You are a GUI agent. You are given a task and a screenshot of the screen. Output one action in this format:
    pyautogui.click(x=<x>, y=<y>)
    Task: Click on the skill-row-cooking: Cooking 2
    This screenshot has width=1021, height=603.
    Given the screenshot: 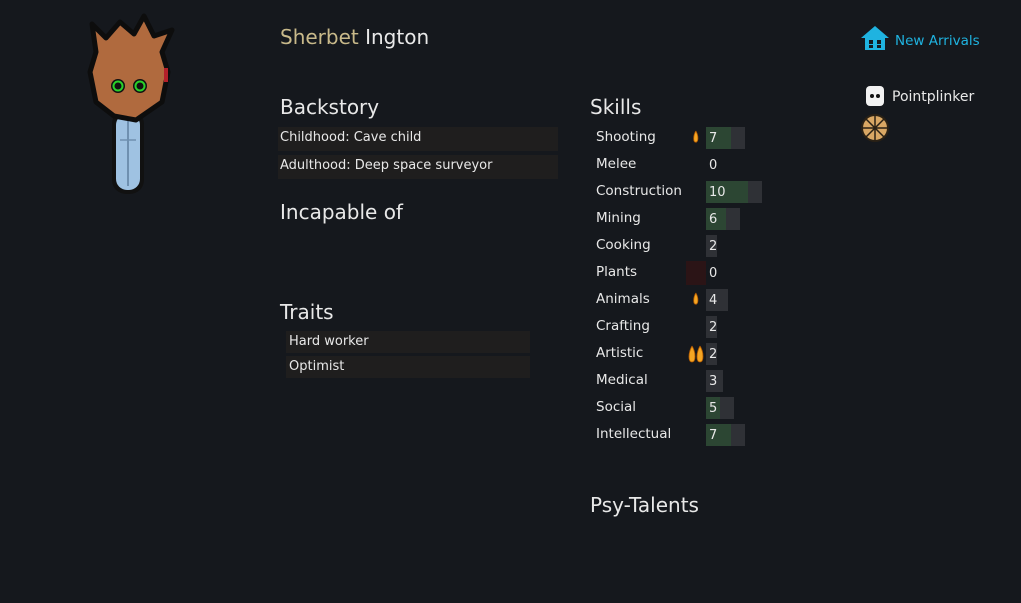 What is the action you would take?
    pyautogui.click(x=690, y=245)
    